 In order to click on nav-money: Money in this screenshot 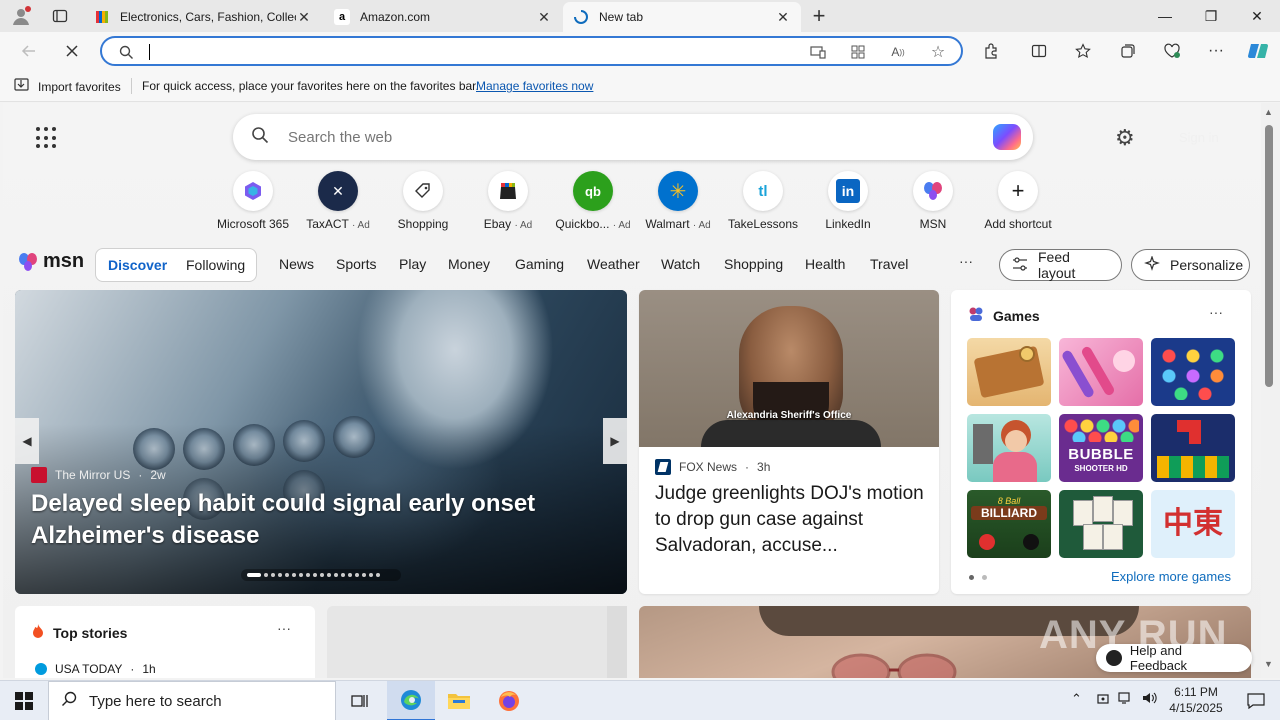, I will do `click(469, 264)`.